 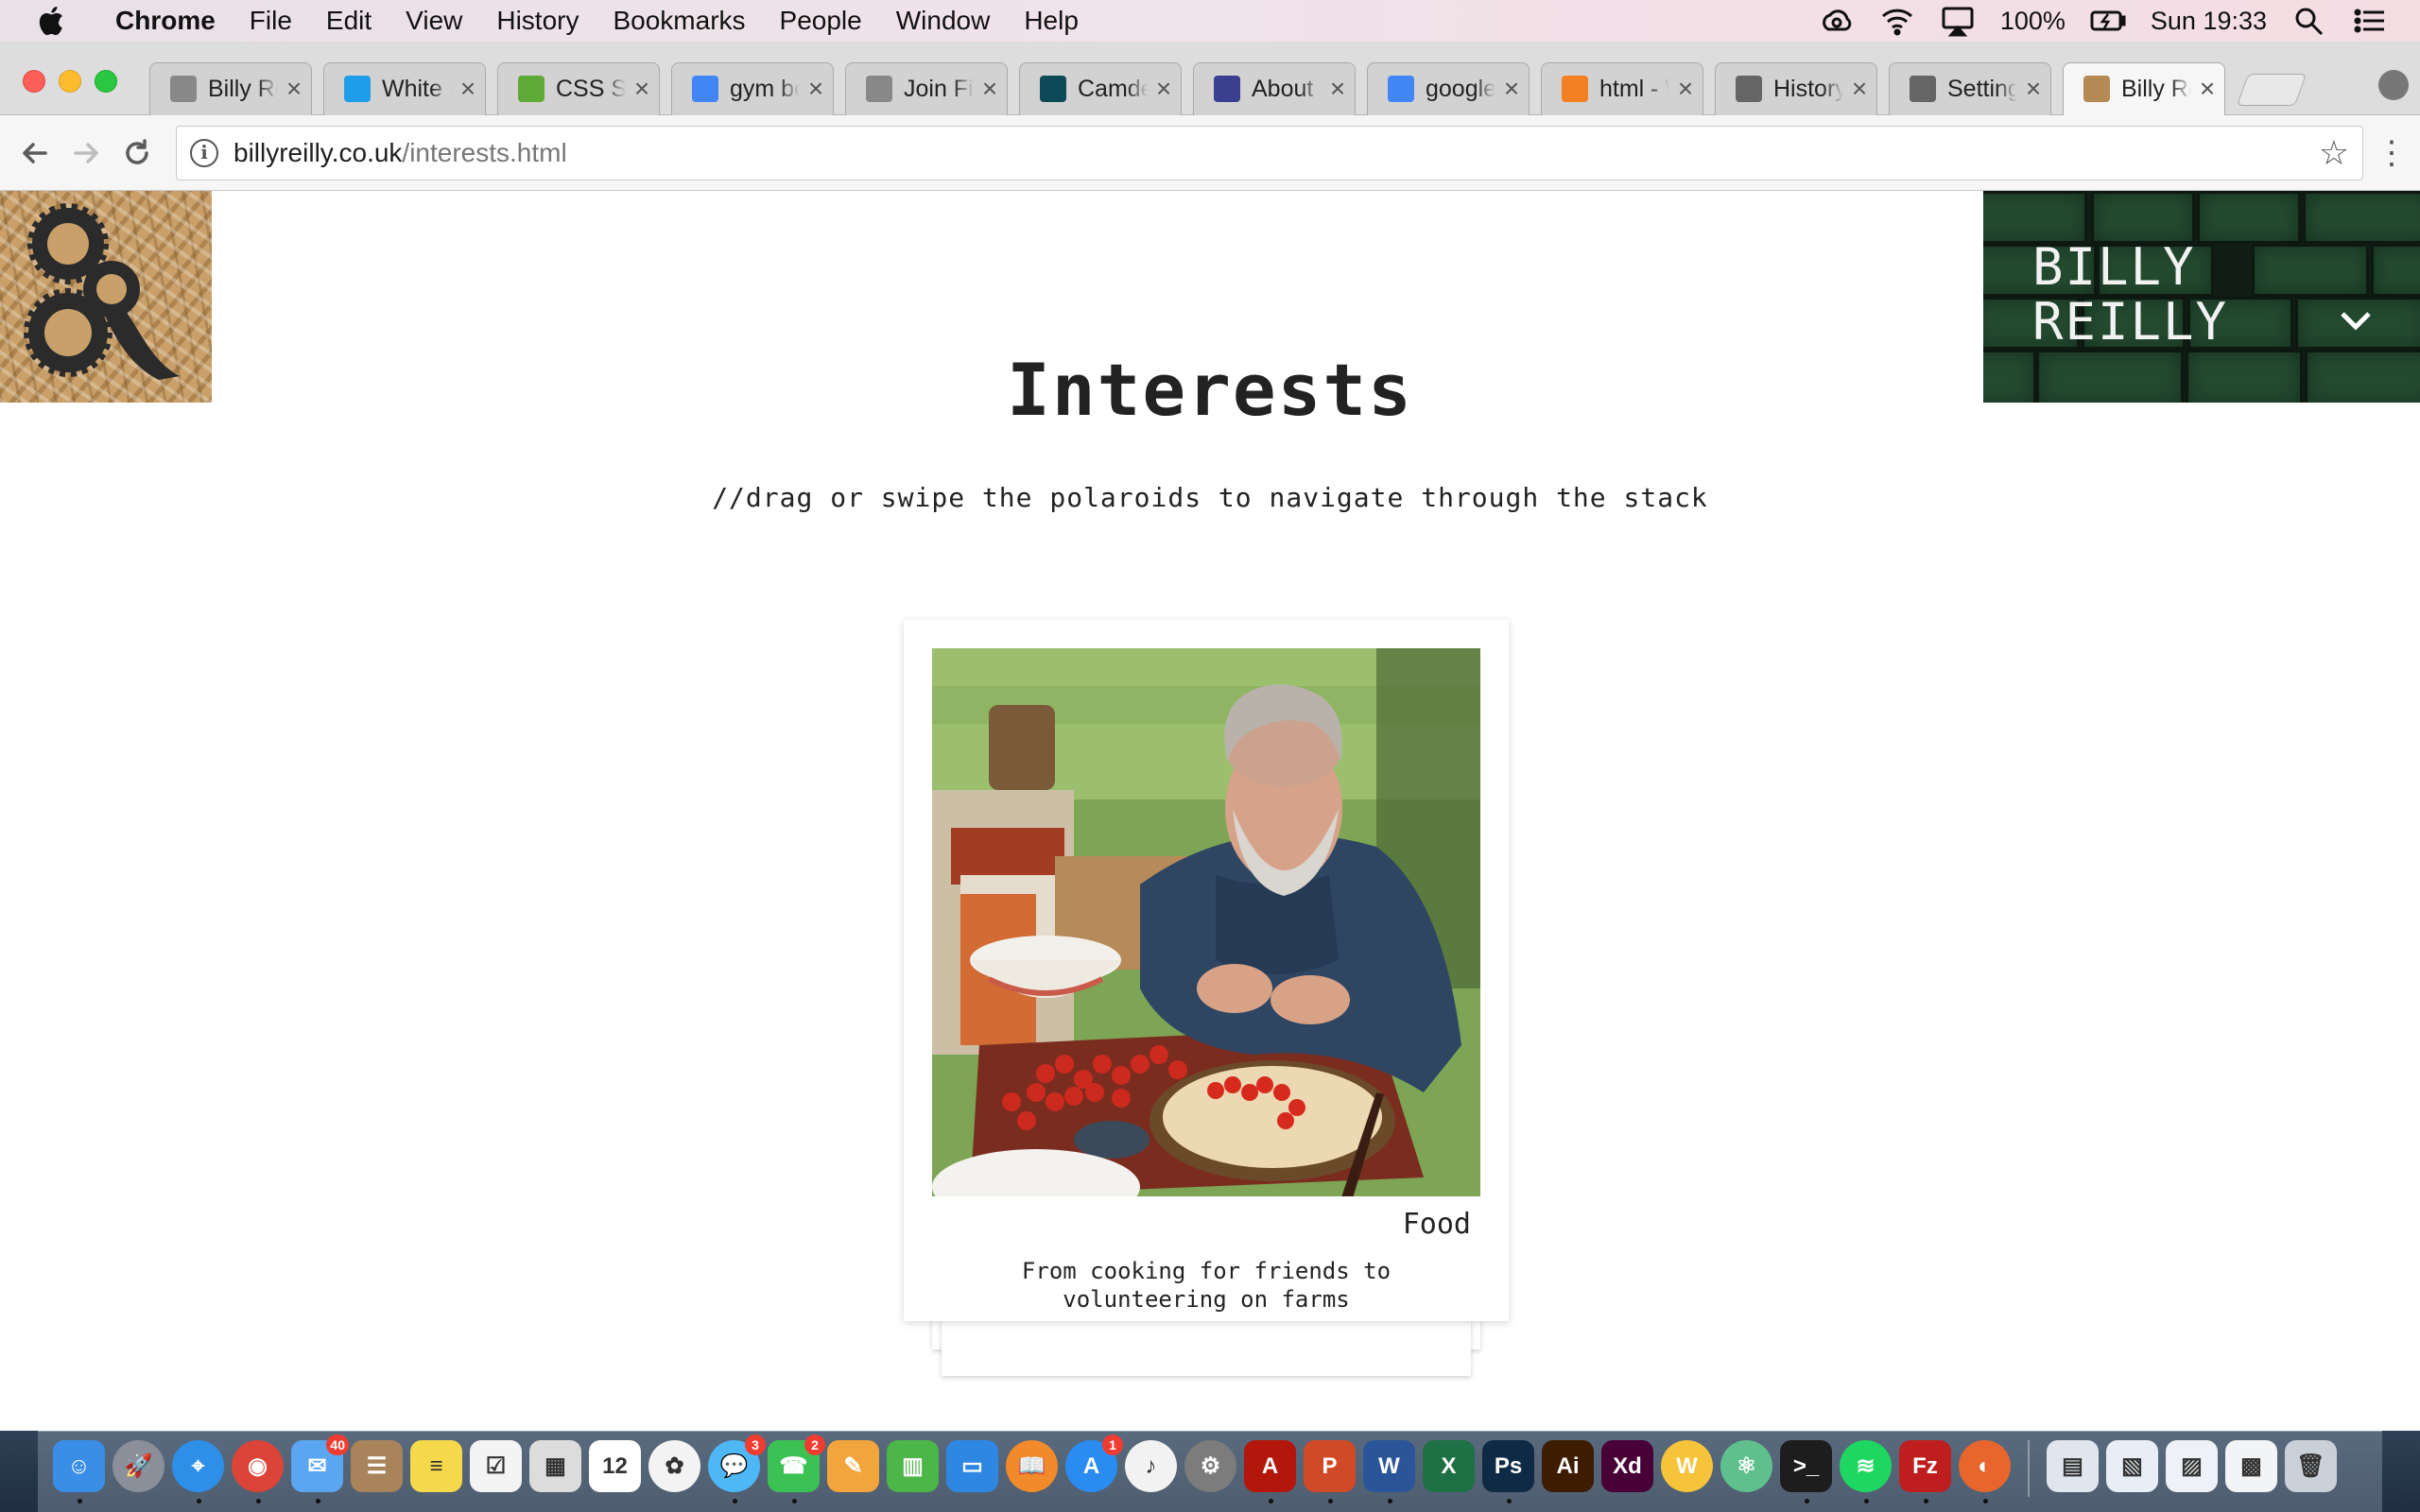 What do you see at coordinates (2370, 21) in the screenshot?
I see `notification-center-icon` at bounding box center [2370, 21].